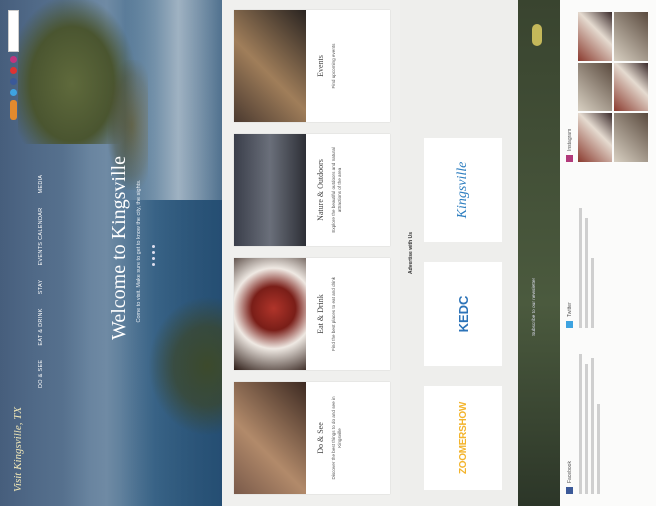  Describe the element at coordinates (569, 253) in the screenshot. I see `feed-header: Twitter` at that location.